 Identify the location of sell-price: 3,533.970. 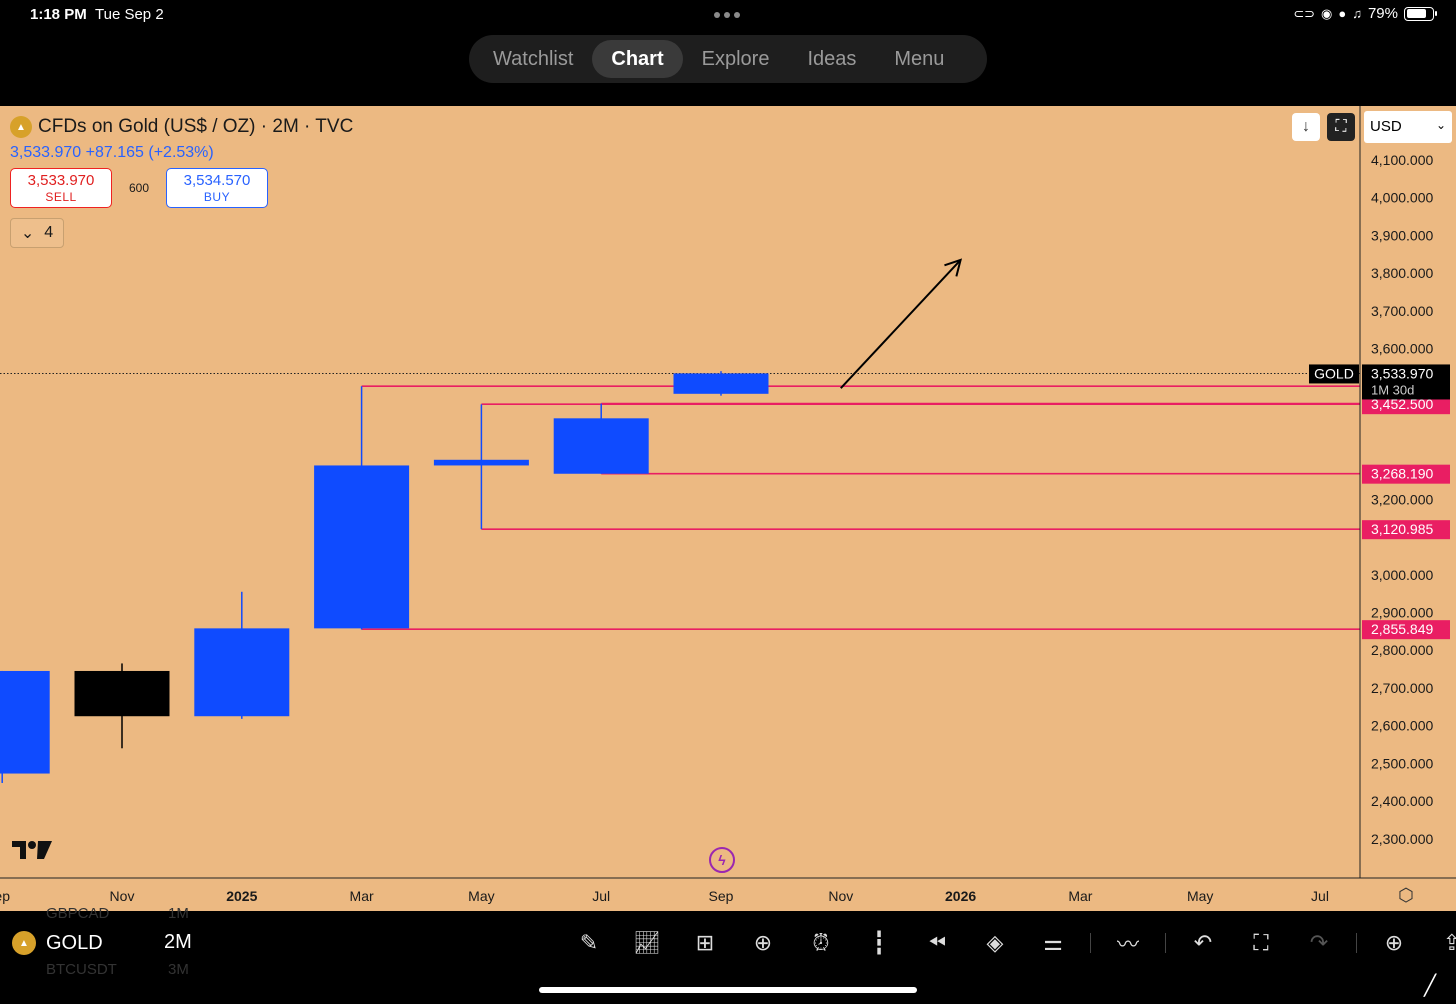
(61, 180).